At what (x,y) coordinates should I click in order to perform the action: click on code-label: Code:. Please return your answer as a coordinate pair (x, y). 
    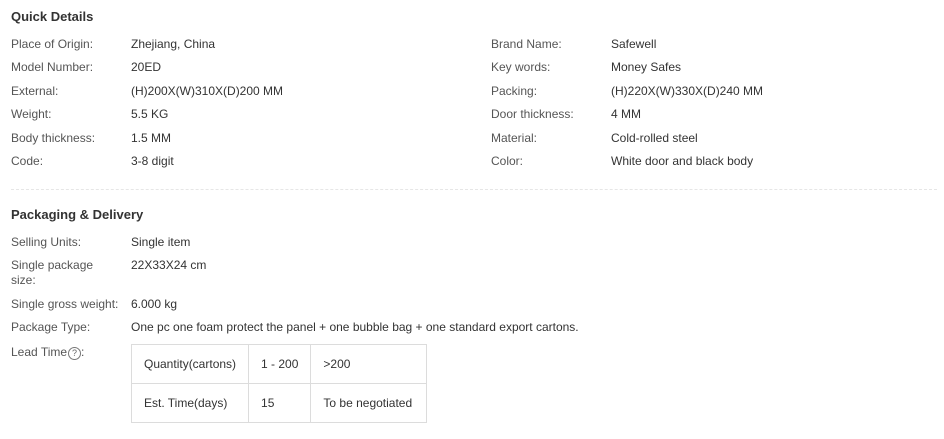
    Looking at the image, I should click on (27, 161).